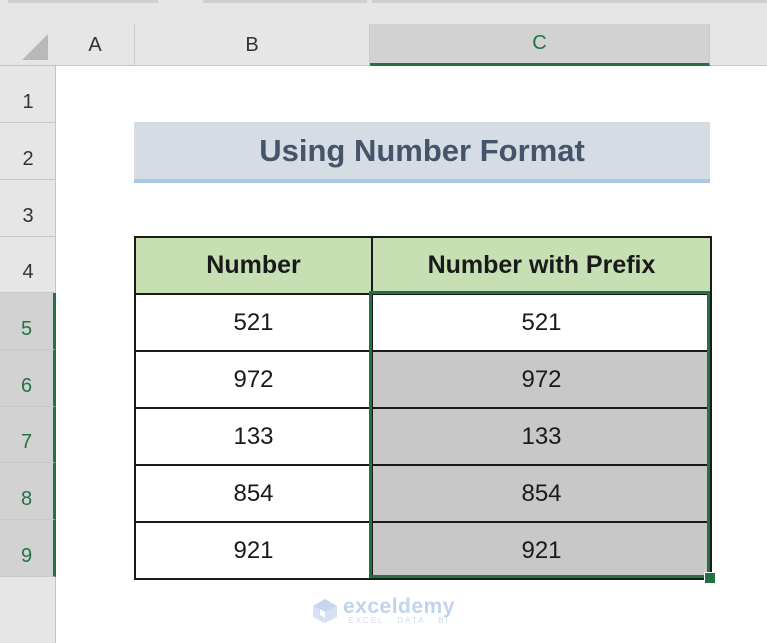  I want to click on row-header-6: 6, so click(28, 378).